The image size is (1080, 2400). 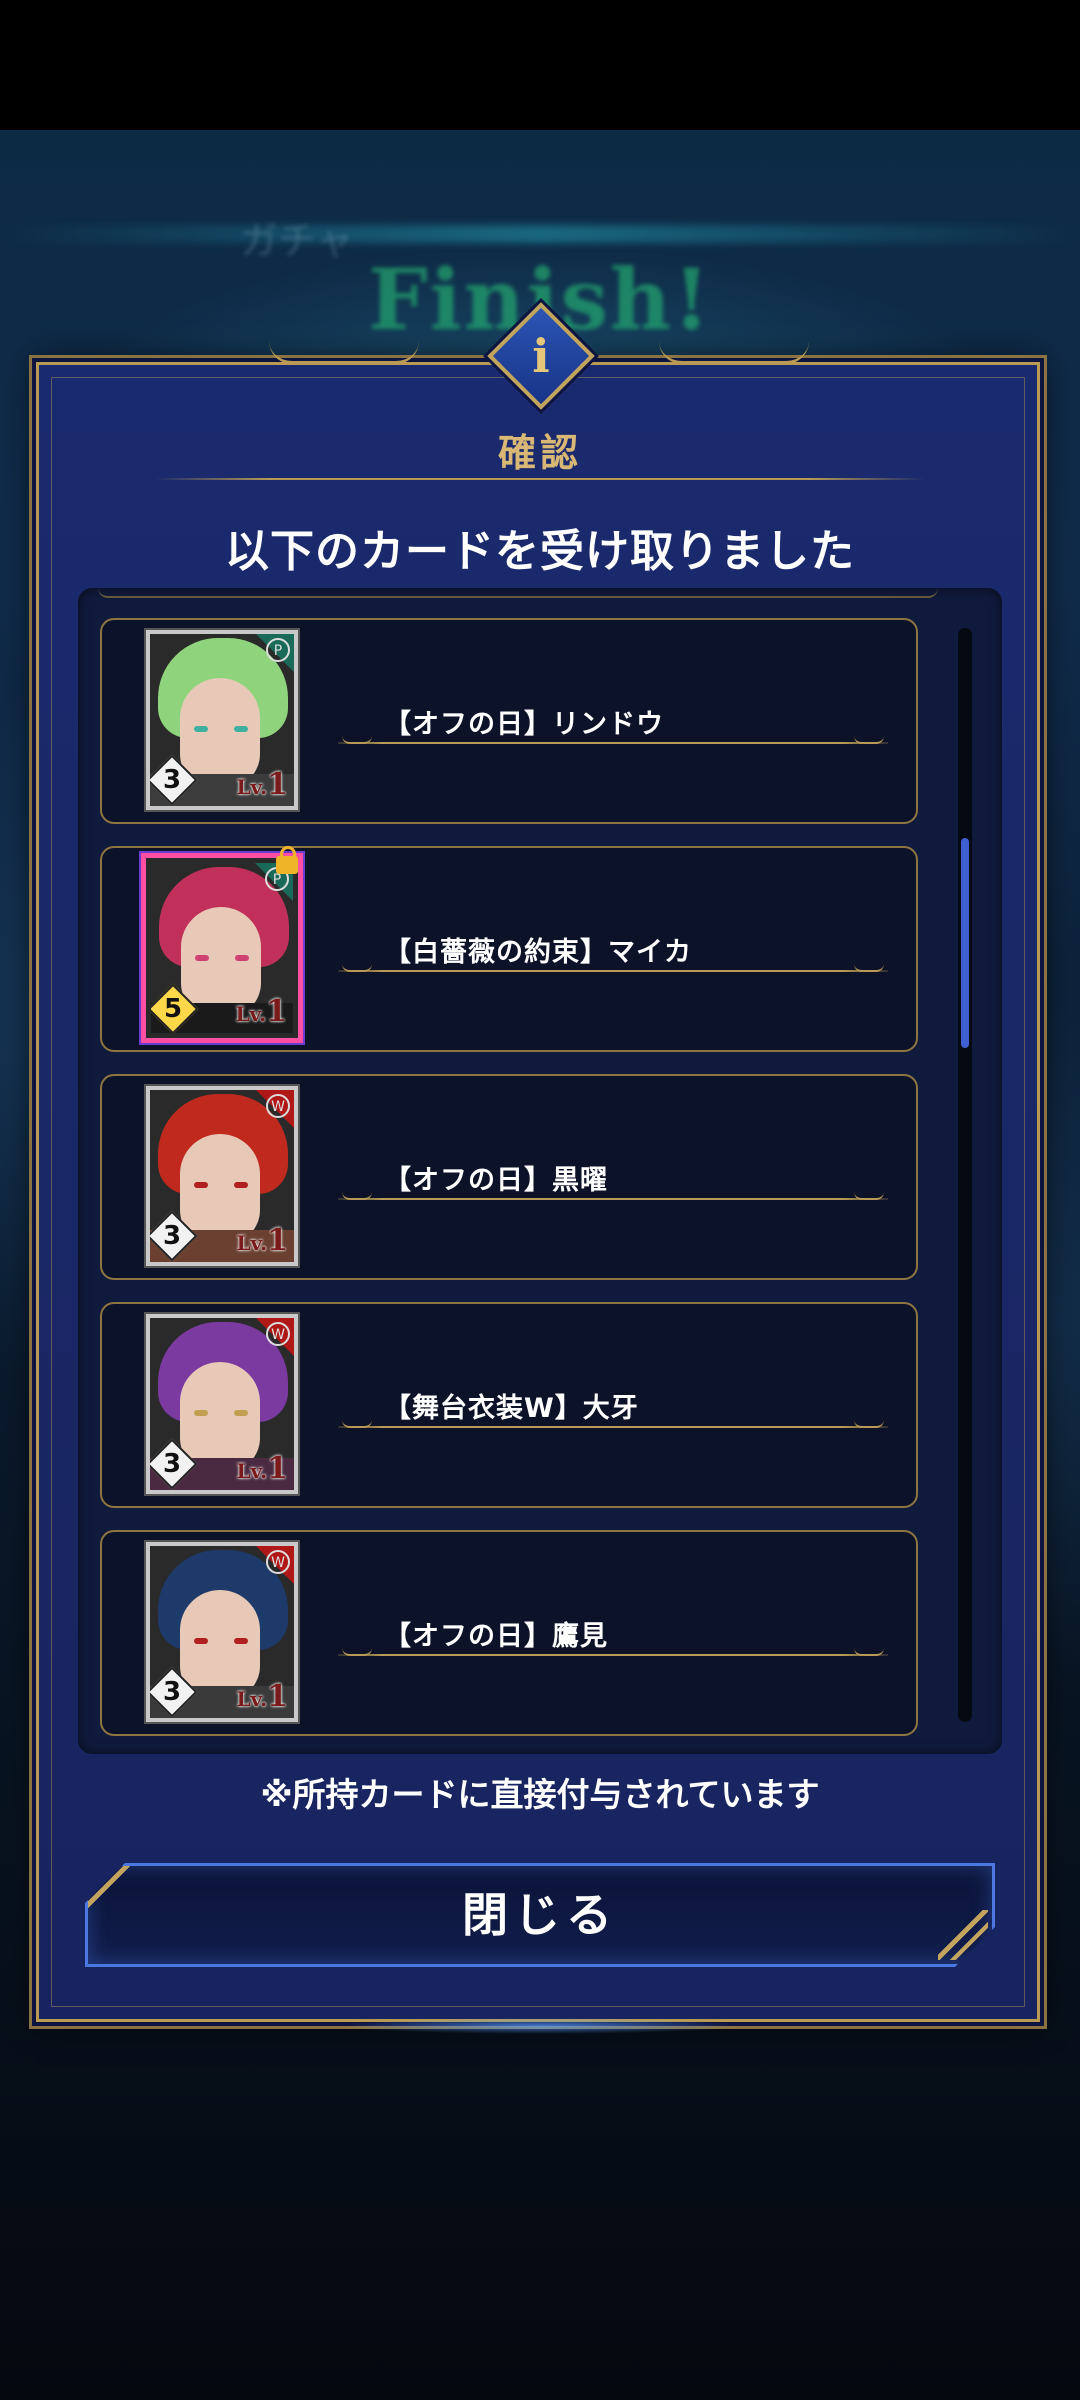 I want to click on dialog-ornament-left, so click(x=344, y=352).